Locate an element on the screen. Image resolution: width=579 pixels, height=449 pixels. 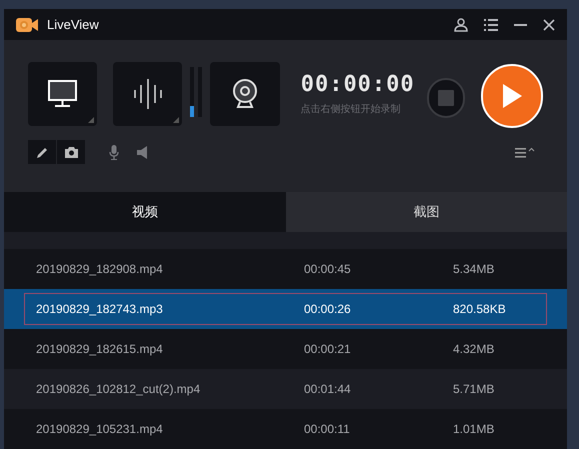
duration: 00:00:45 is located at coordinates (328, 269).